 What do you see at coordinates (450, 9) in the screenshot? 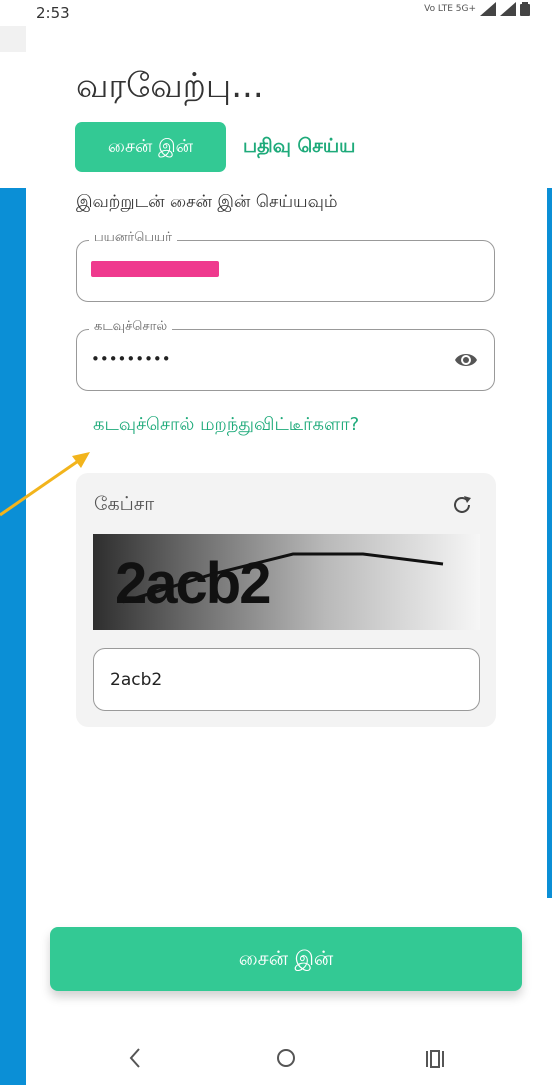
I see `network-label: Vo LTE 5G+` at bounding box center [450, 9].